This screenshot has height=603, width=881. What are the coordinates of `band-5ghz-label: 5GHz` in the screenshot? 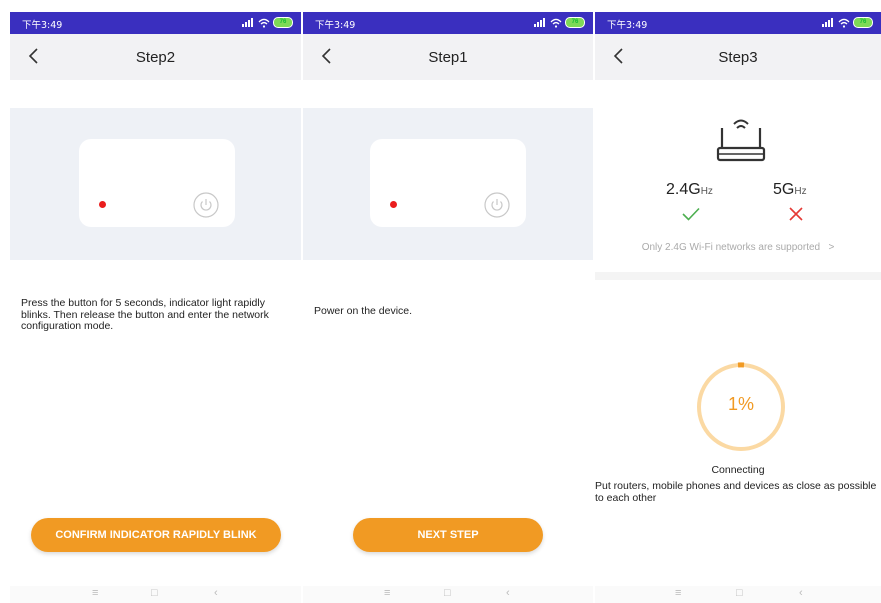 It's located at (790, 190).